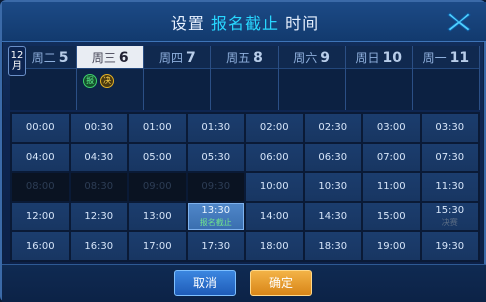 The width and height of the screenshot is (486, 302). I want to click on time-slot-label: 14:00, so click(274, 217).